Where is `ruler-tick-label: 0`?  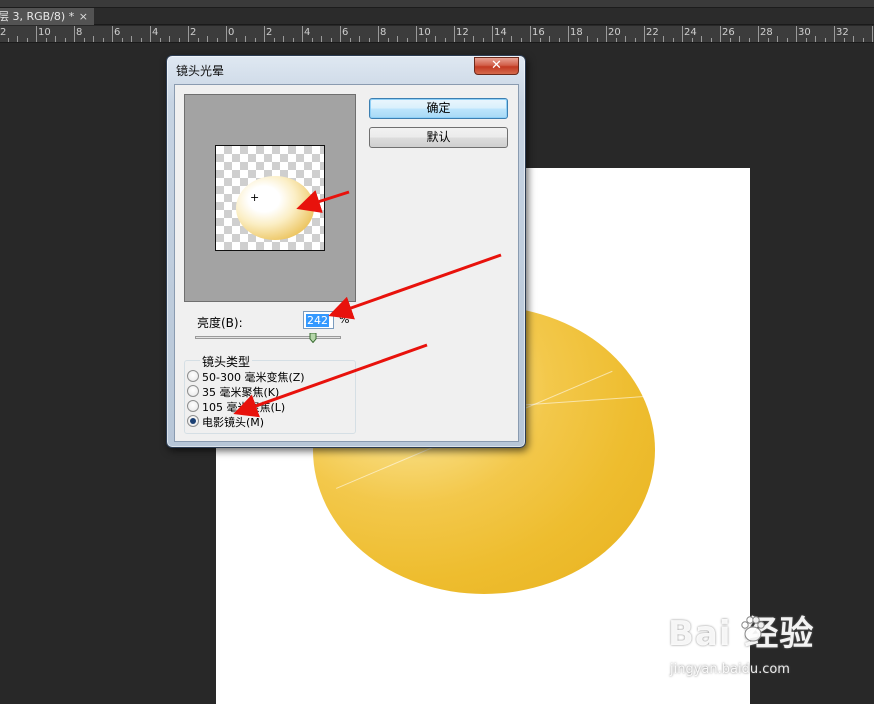
ruler-tick-label: 0 is located at coordinates (231, 32).